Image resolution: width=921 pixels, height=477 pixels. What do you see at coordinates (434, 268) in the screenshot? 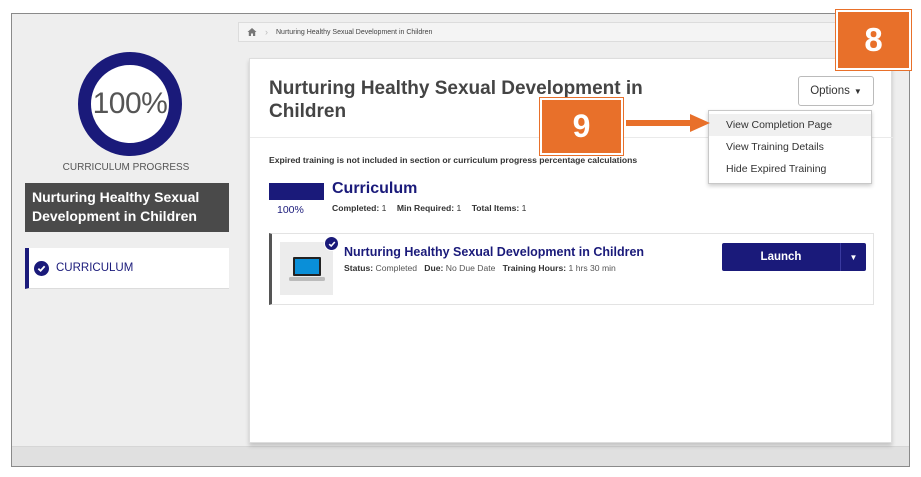
I see `due-label: Due:` at bounding box center [434, 268].